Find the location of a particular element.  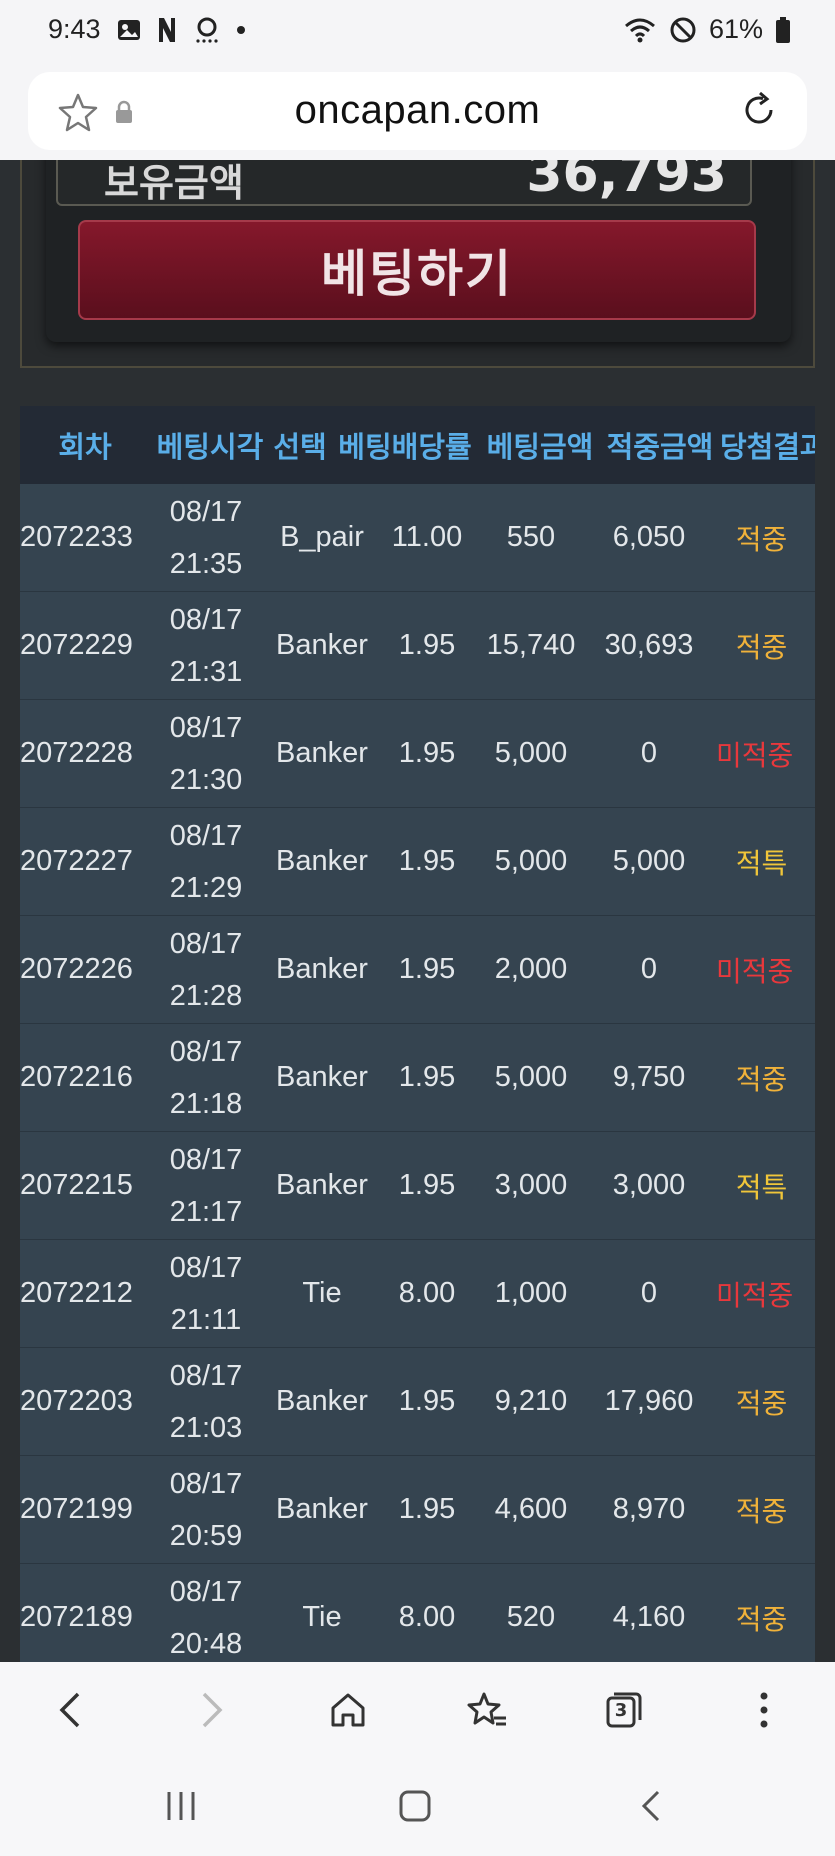

cell-bet-time: 08/17 21:30 is located at coordinates (206, 754).